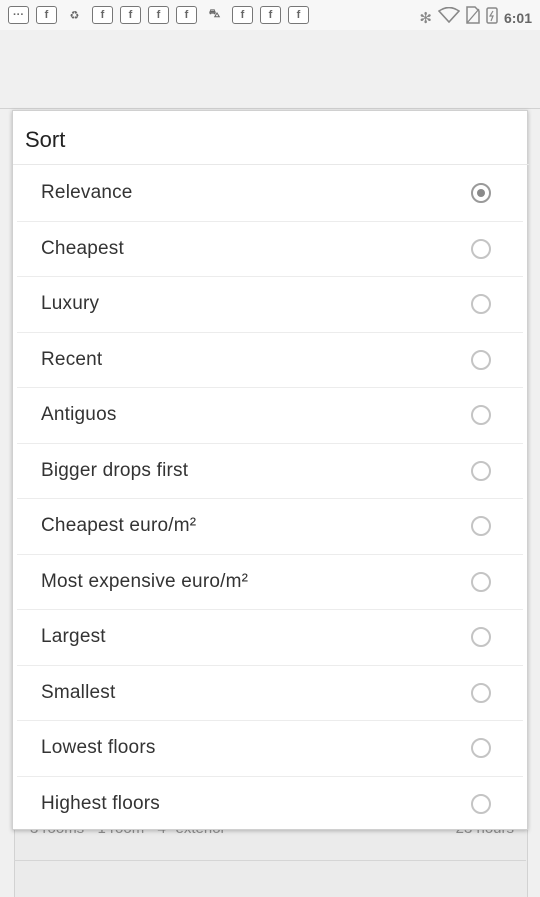 This screenshot has width=540, height=897. Describe the element at coordinates (271, 164) in the screenshot. I see `divider` at that location.